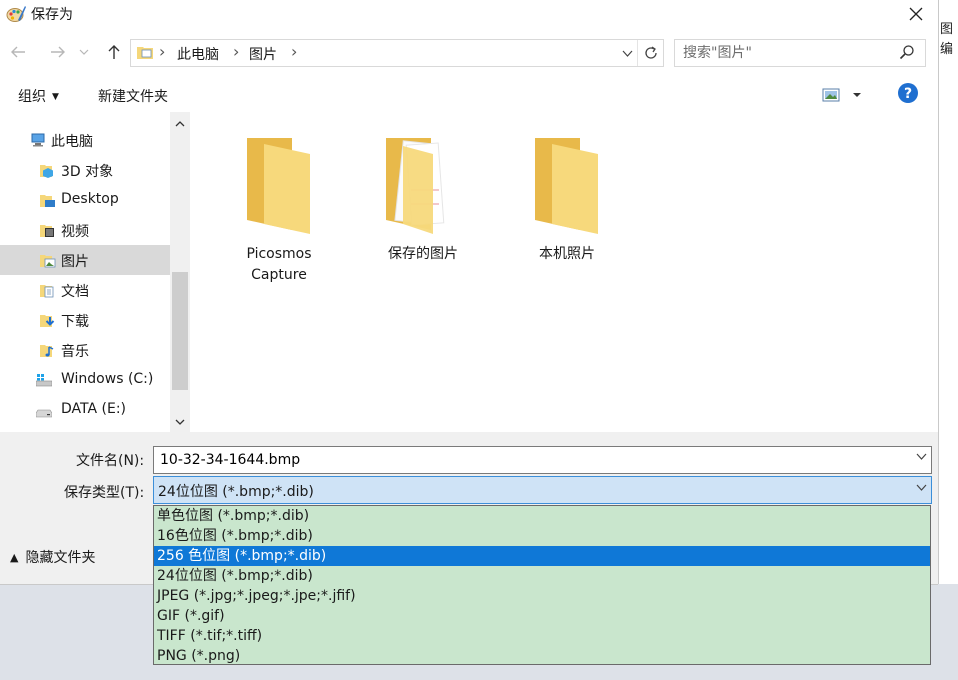  What do you see at coordinates (542, 516) in the screenshot?
I see `filetype-option: 单色位图 (*.bmp;*.dib)` at bounding box center [542, 516].